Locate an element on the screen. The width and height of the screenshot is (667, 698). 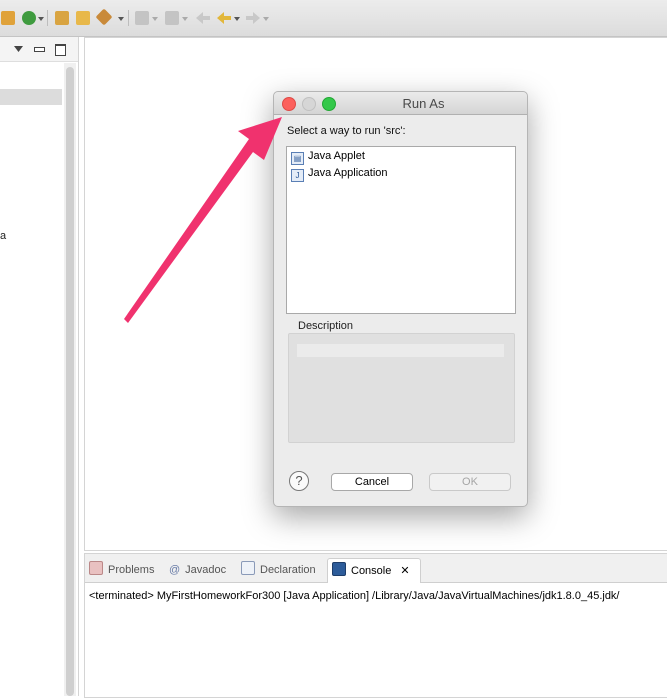
tab-label: Console is located at coordinates (371, 571).